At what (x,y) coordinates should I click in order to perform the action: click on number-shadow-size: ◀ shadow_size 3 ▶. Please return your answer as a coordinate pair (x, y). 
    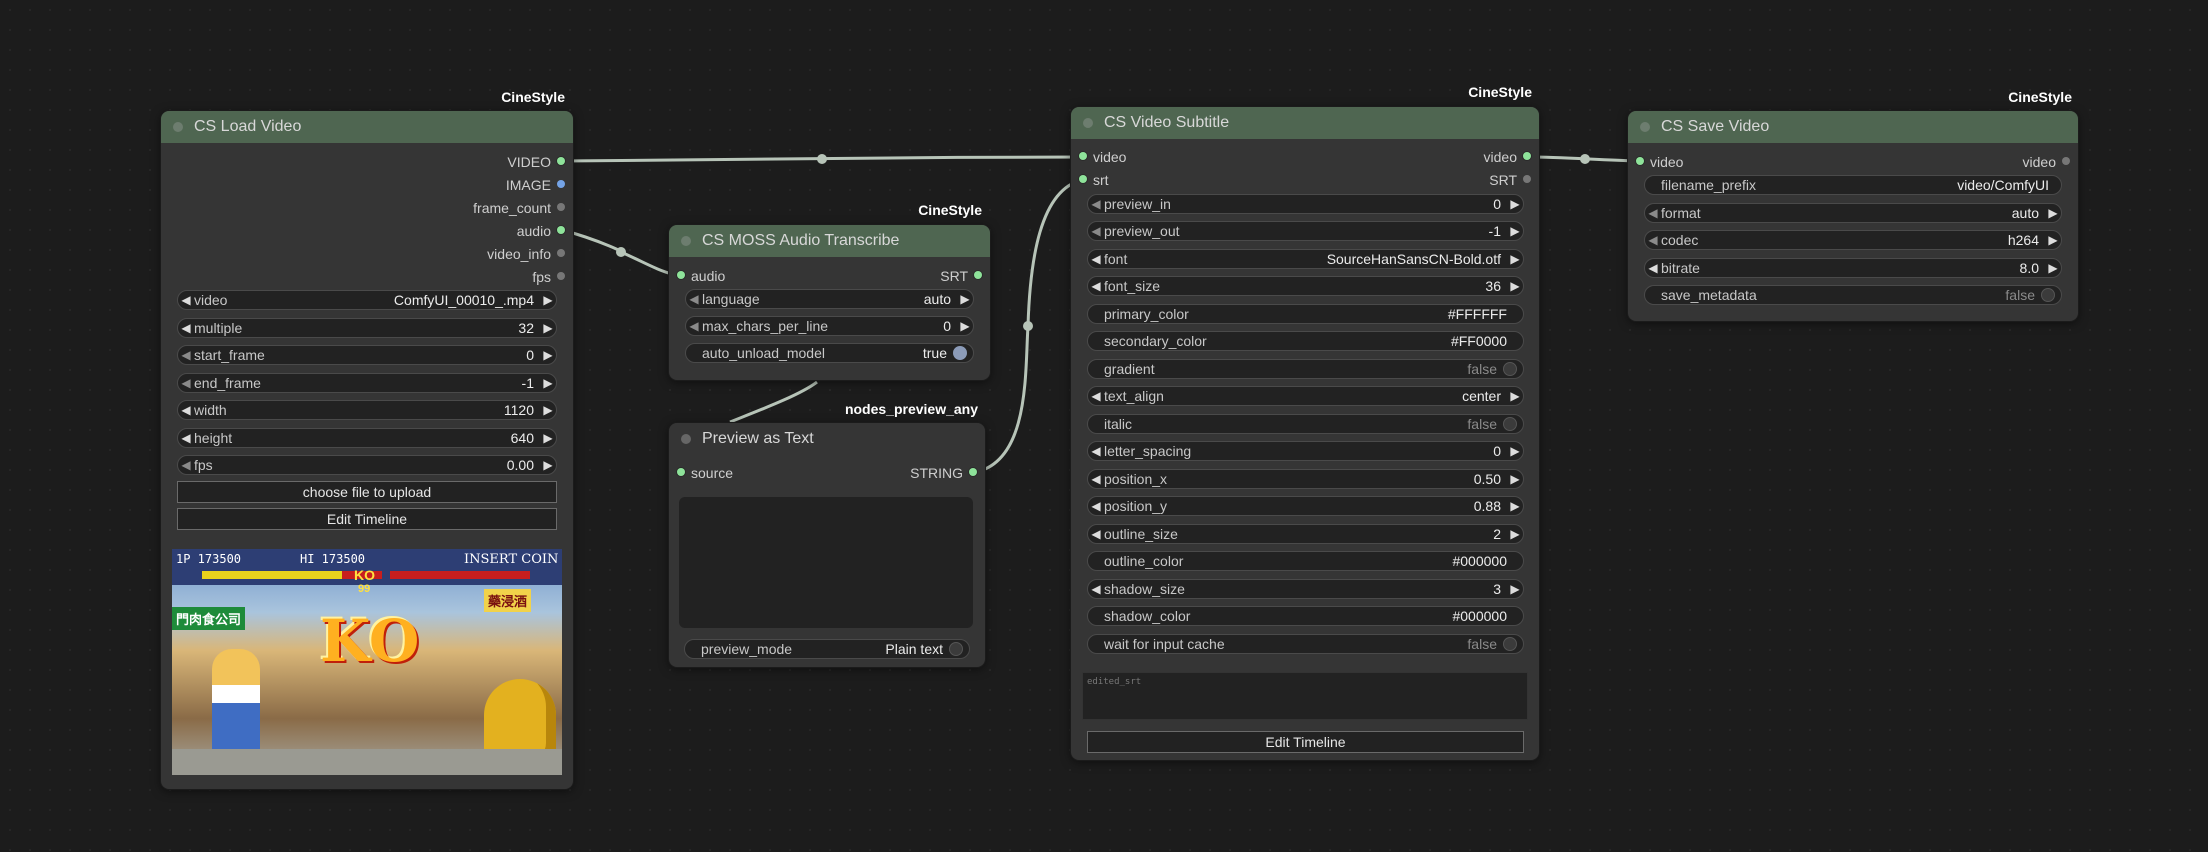
    Looking at the image, I should click on (1305, 589).